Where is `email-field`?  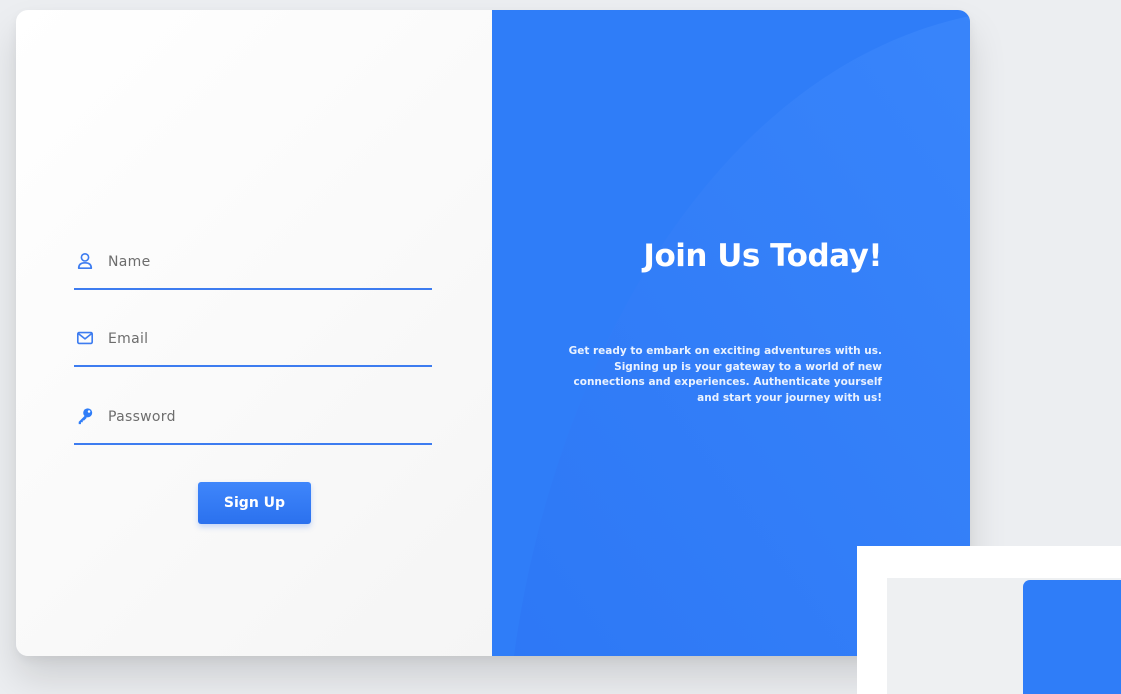
email-field is located at coordinates (253, 345).